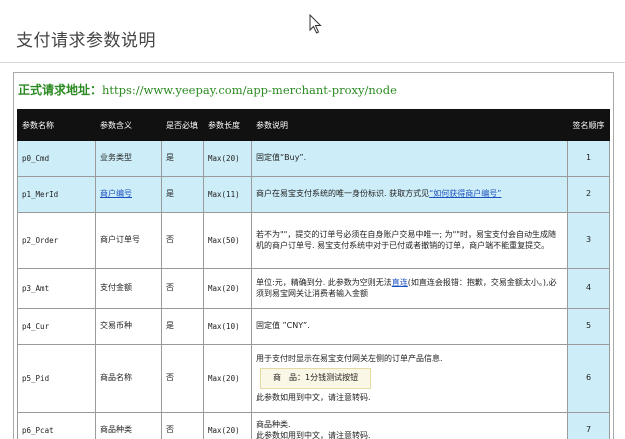  What do you see at coordinates (289, 378) in the screenshot?
I see `product-preview-label: 商 品：` at bounding box center [289, 378].